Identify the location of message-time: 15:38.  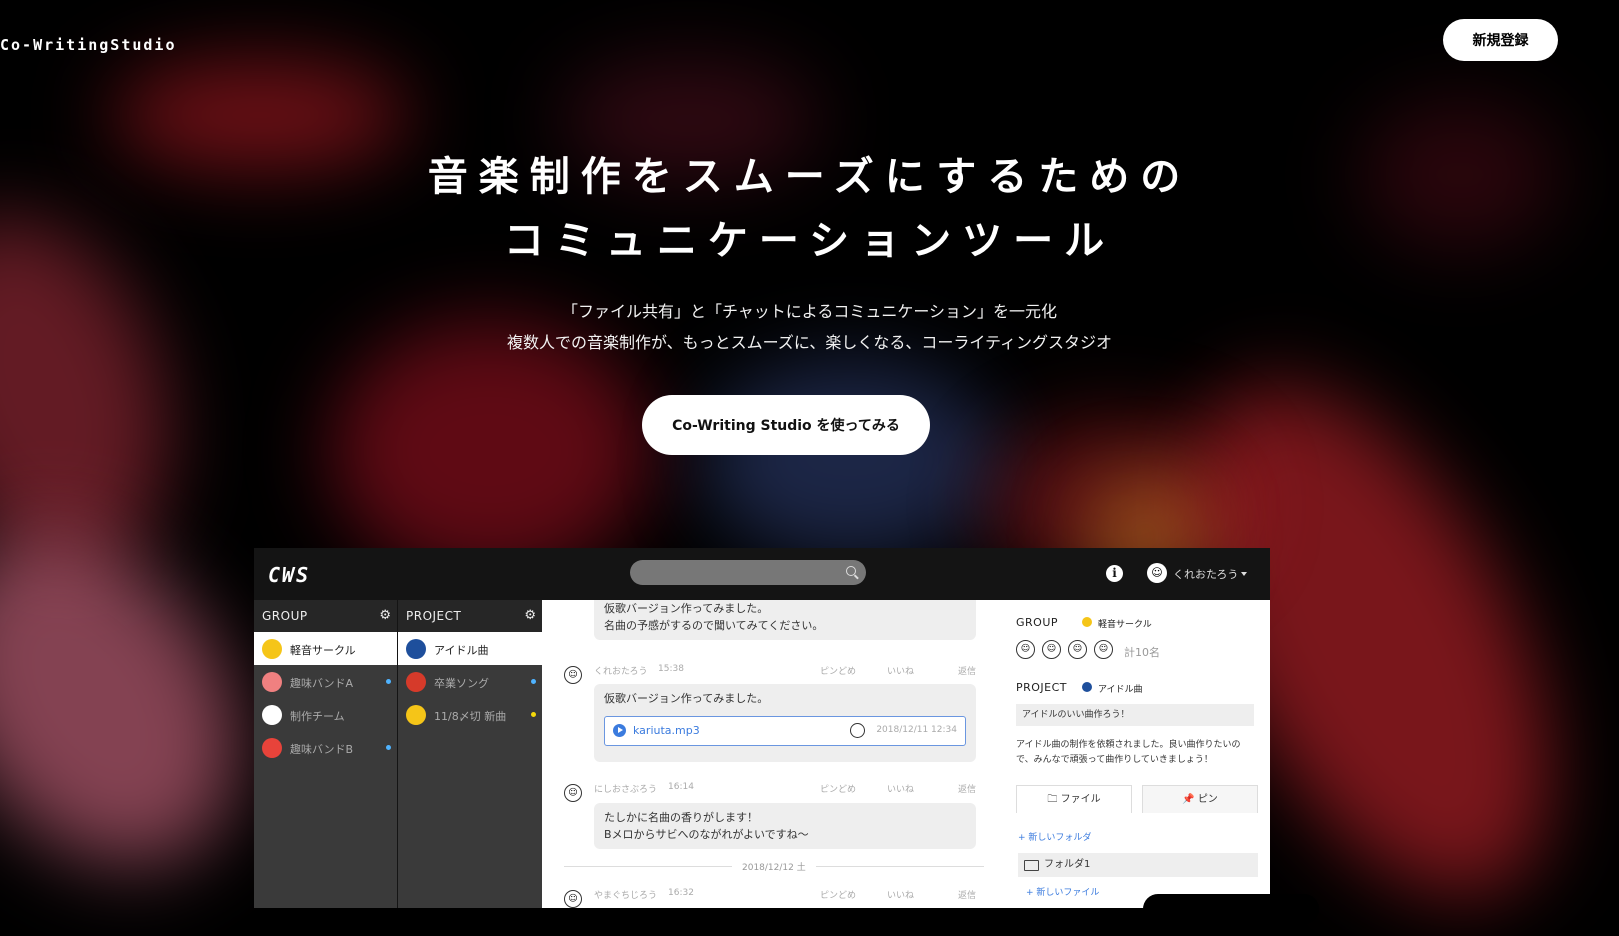
(671, 669).